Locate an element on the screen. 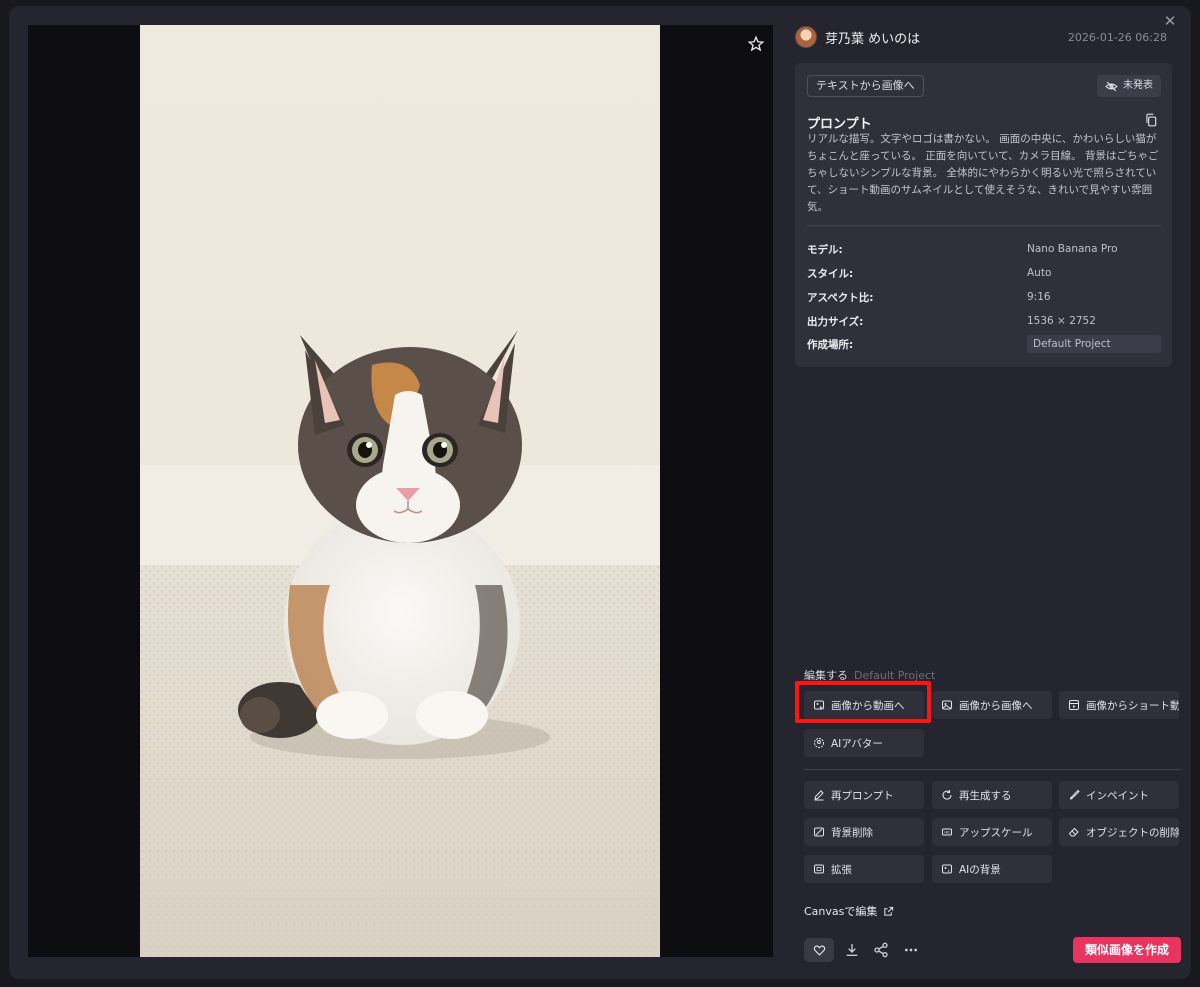 The image size is (1200, 987). button-label: AIアバター is located at coordinates (857, 743).